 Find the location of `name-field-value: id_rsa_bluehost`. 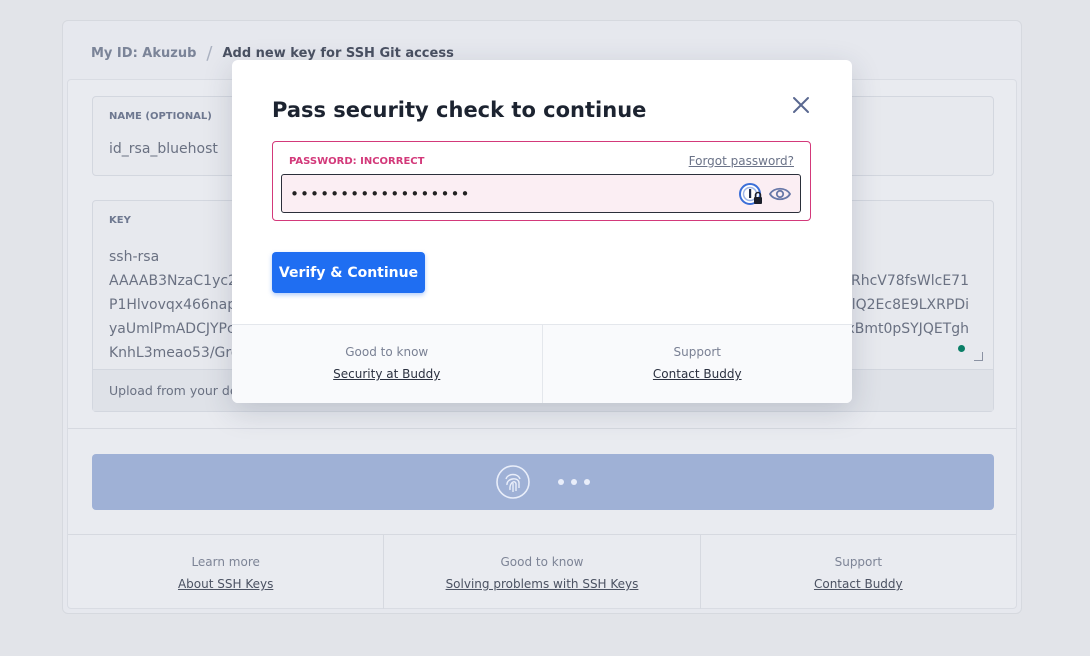

name-field-value: id_rsa_bluehost is located at coordinates (163, 149).